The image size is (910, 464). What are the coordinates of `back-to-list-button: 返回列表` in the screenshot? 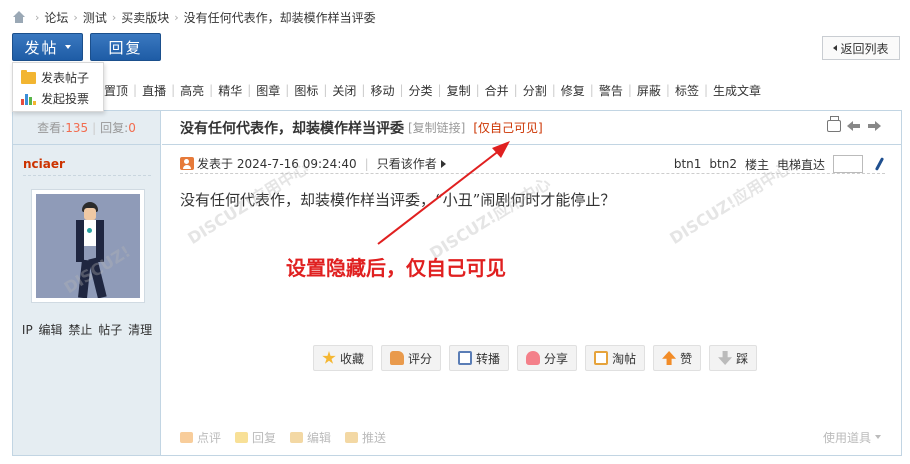 It's located at (861, 48).